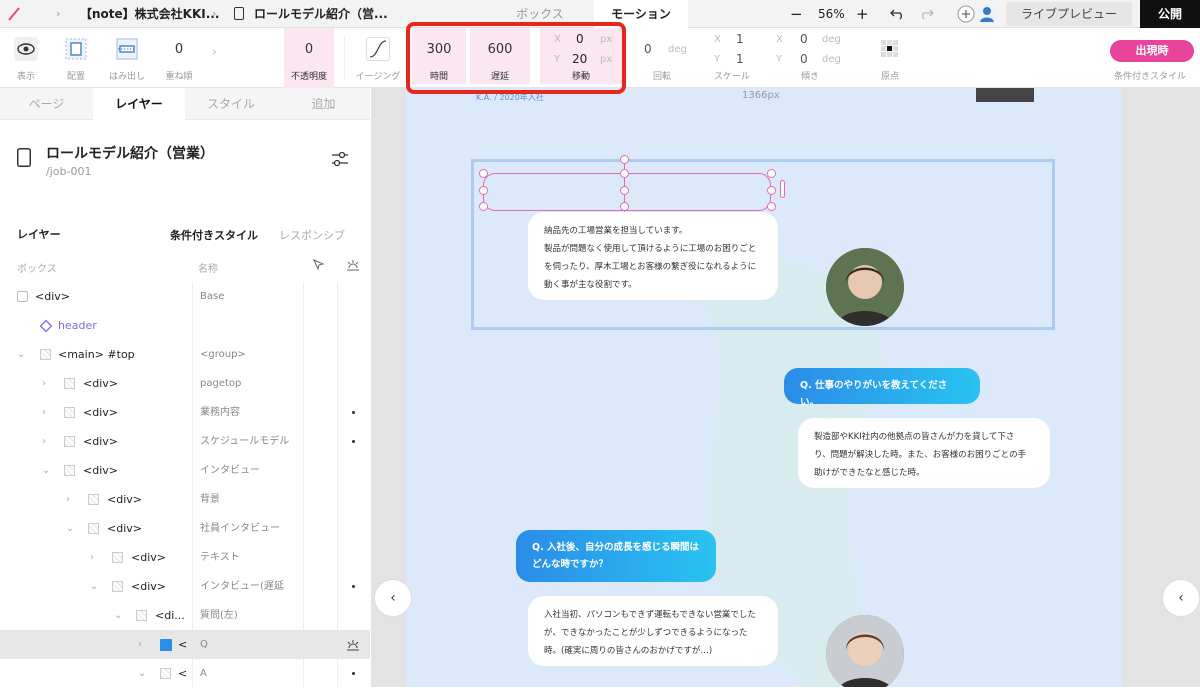 Image resolution: width=1200 pixels, height=688 pixels. What do you see at coordinates (127, 49) in the screenshot?
I see `overflow-icon` at bounding box center [127, 49].